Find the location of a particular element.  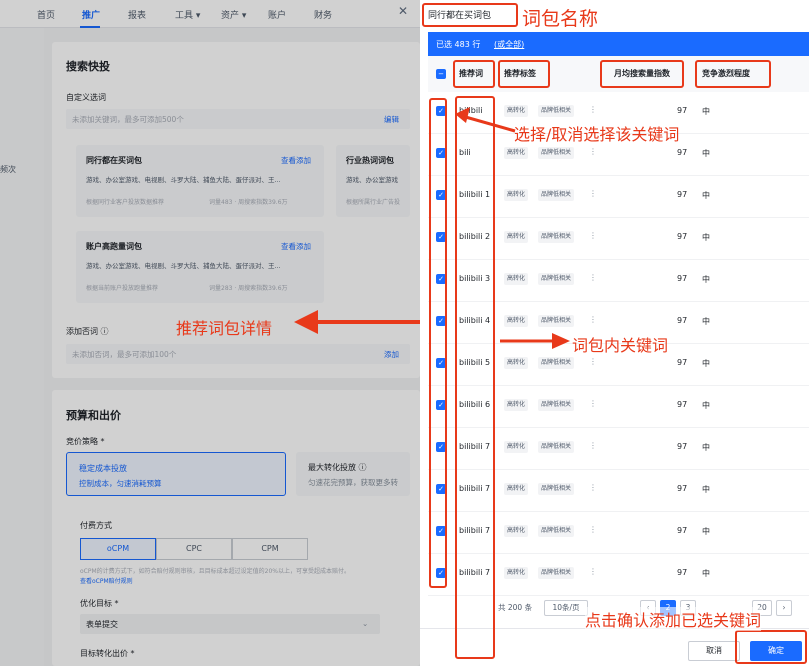

annotation-inner-keywords: 词包内关键词 is located at coordinates (620, 345).